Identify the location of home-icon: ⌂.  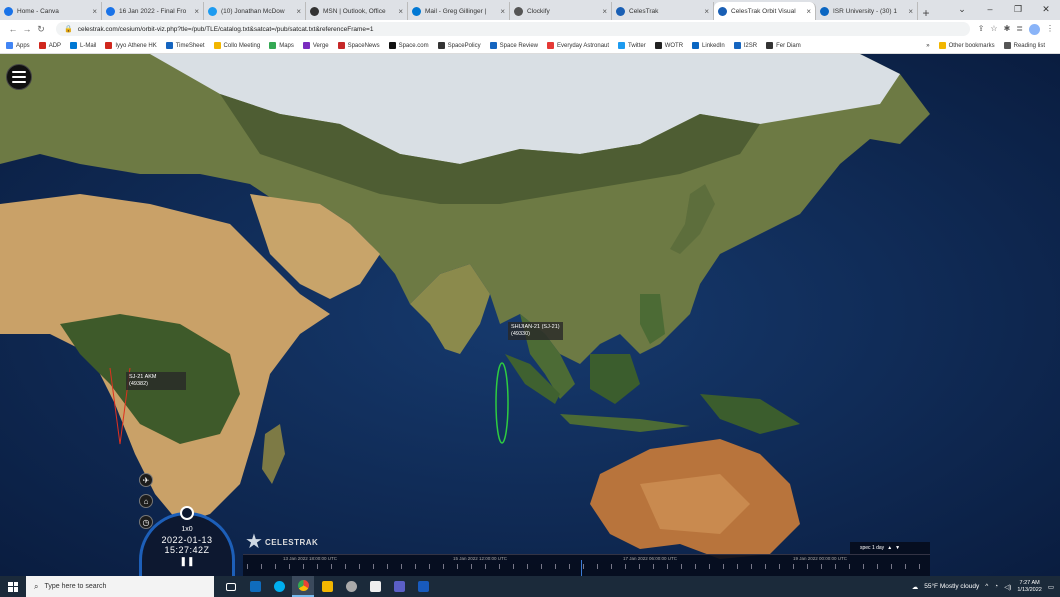
(146, 501).